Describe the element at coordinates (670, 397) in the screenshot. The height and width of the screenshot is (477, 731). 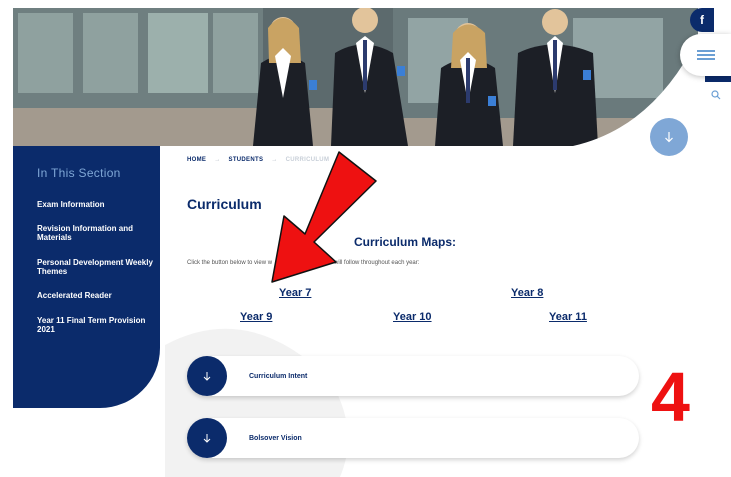
I see `annotation-number: 4` at that location.